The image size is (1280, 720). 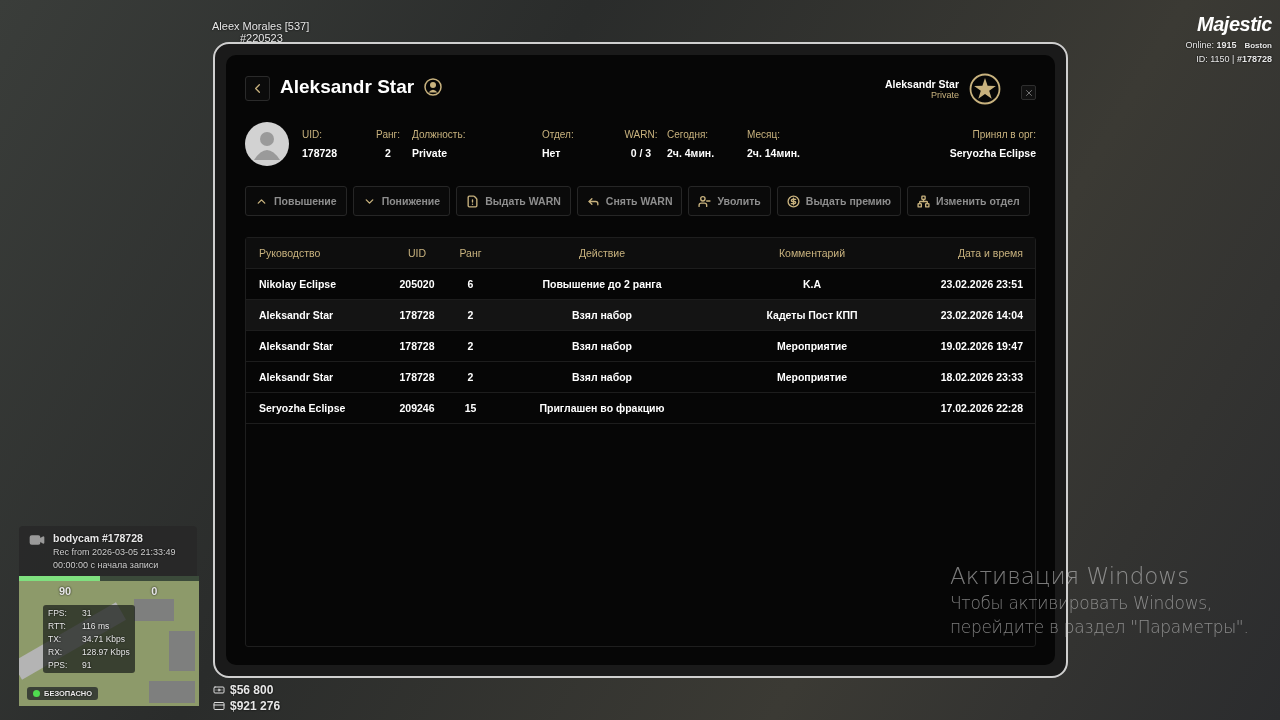 What do you see at coordinates (57, 626) in the screenshot?
I see `stat-label: RTT:` at bounding box center [57, 626].